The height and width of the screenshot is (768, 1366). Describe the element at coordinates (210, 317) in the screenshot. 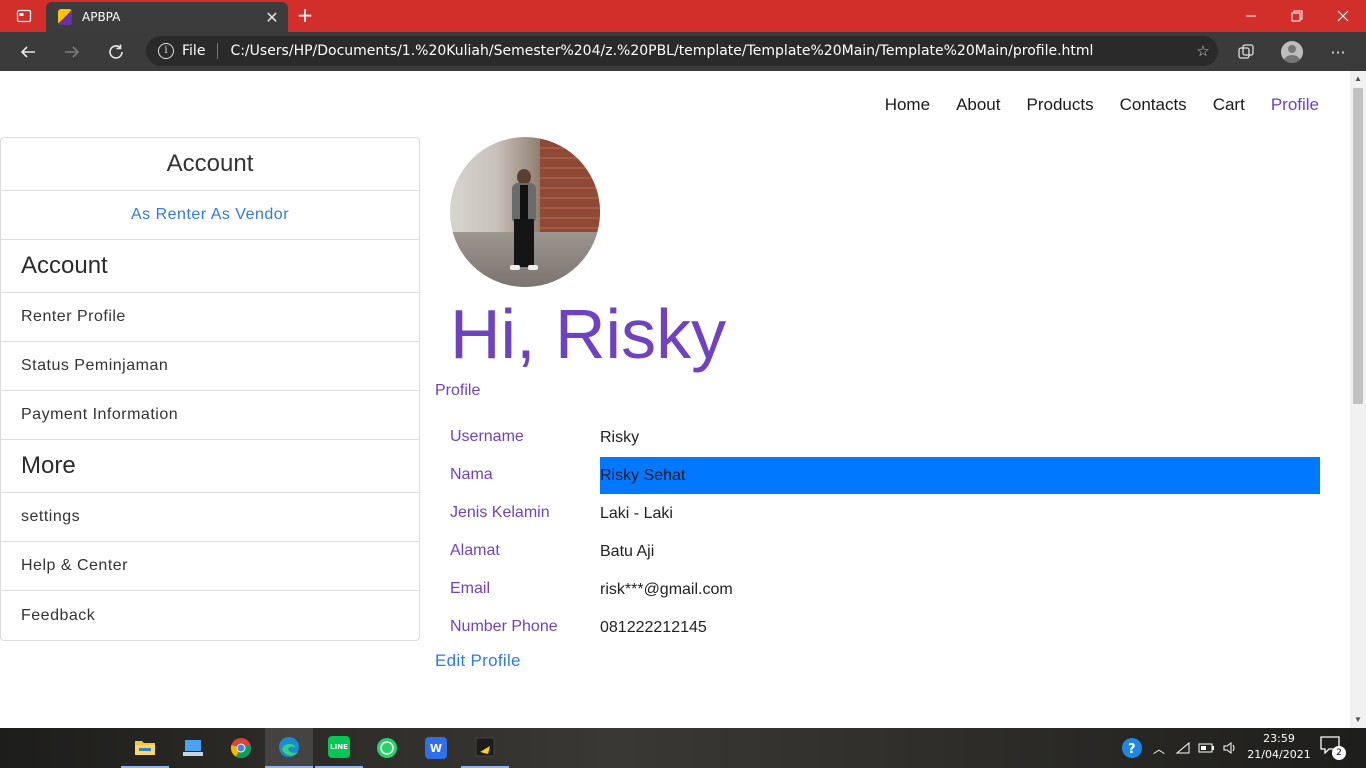

I see `sidebar-item-renter-profile: Renter Profile` at that location.